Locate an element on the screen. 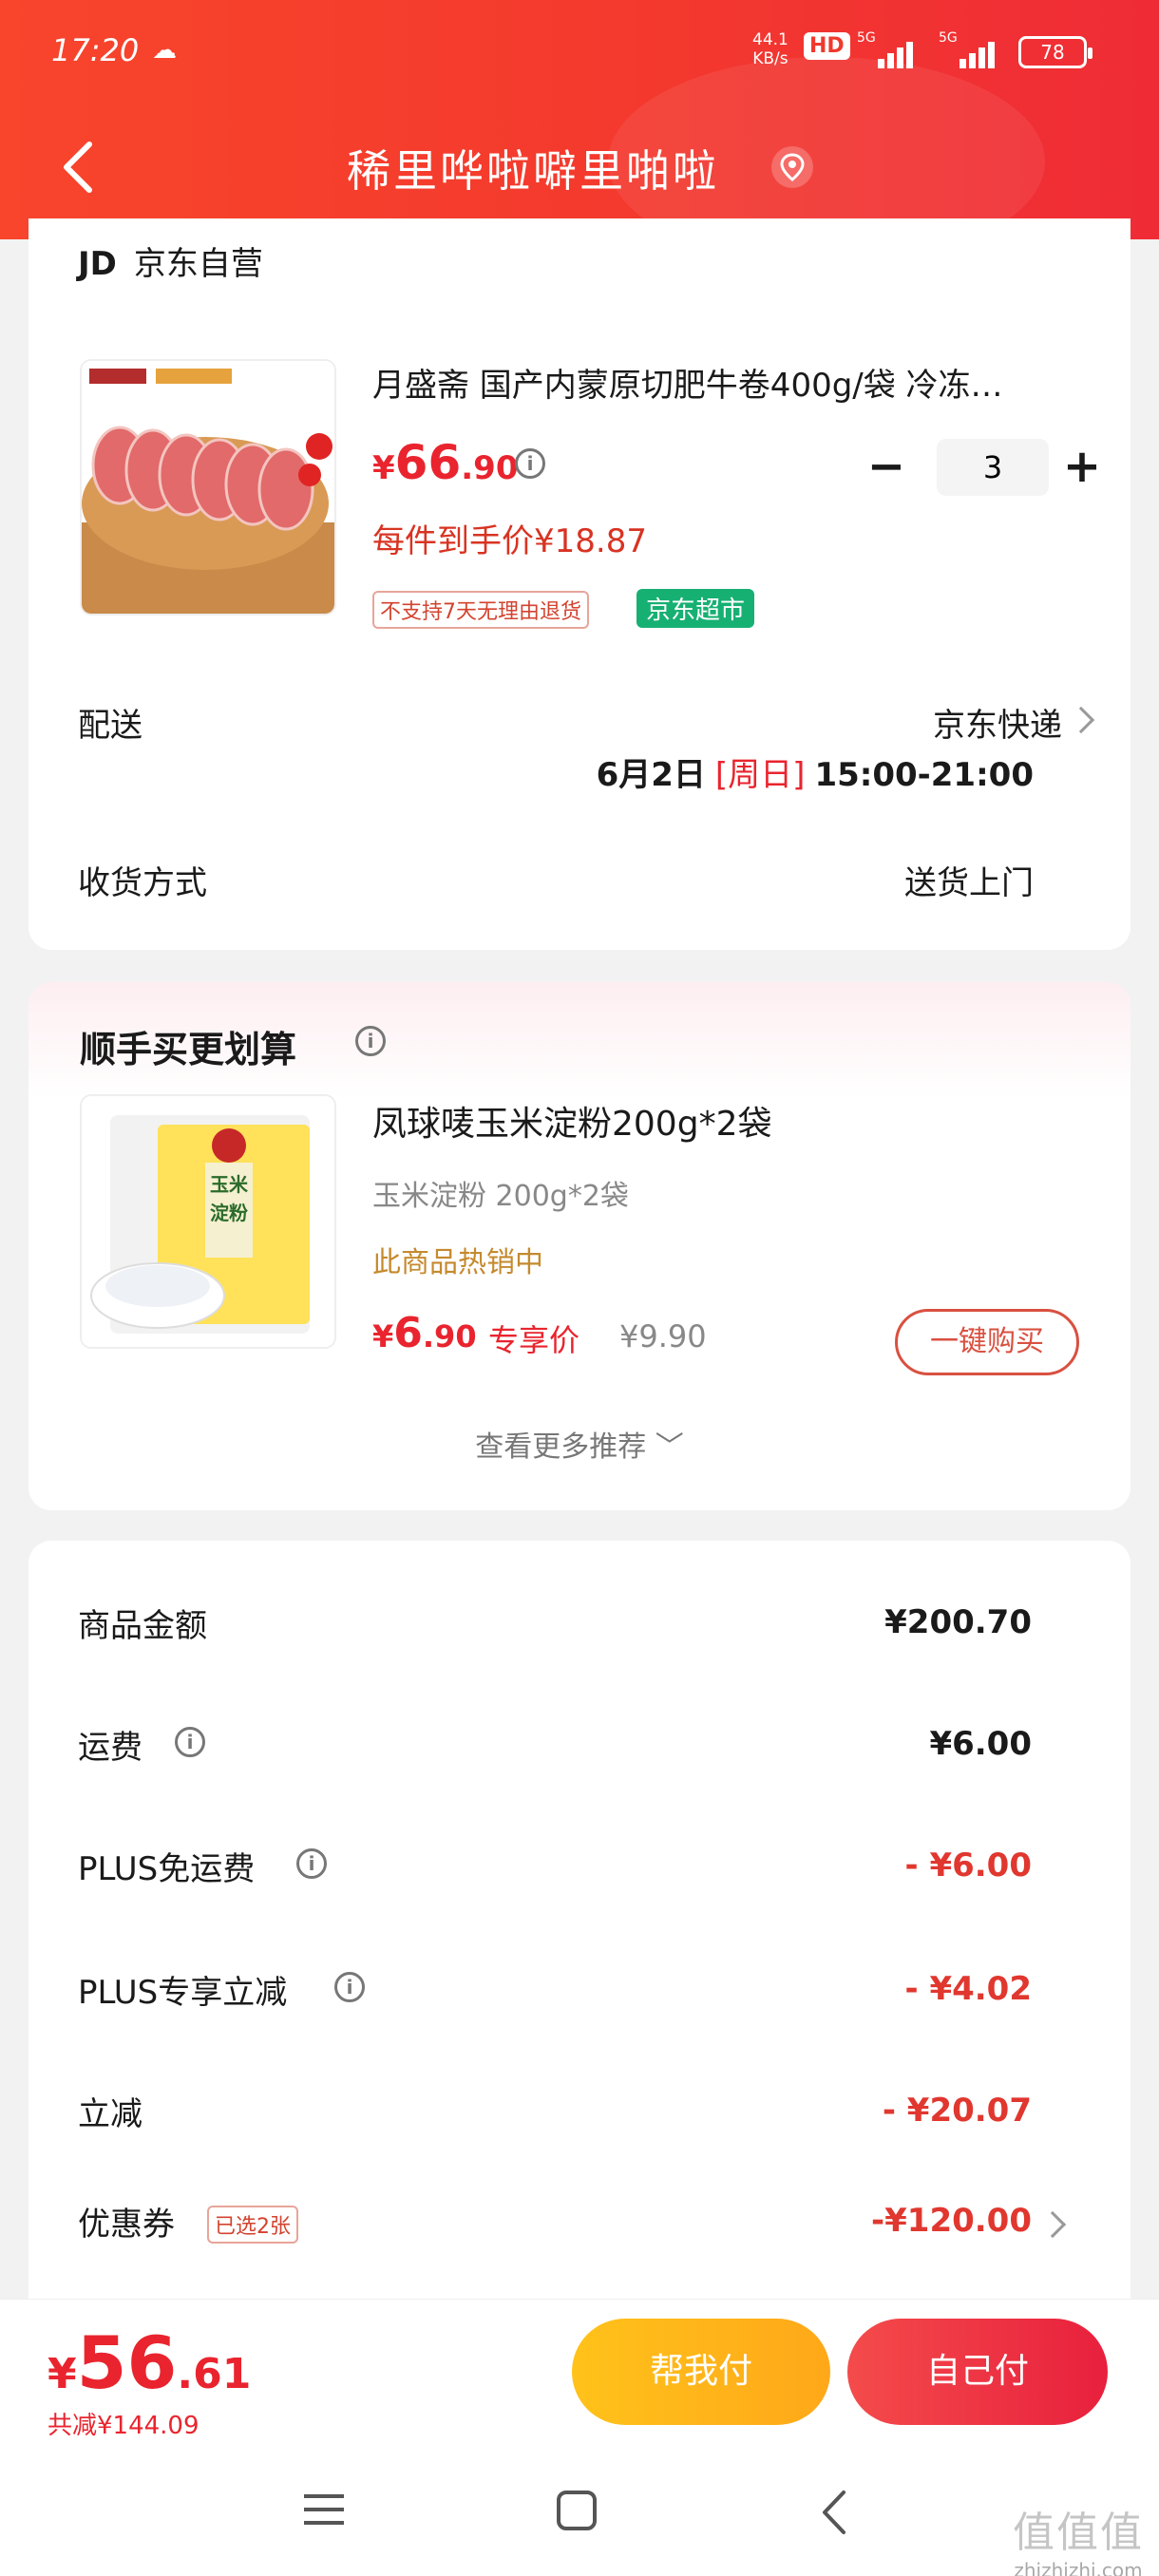  receive-method-label: 收货方式 is located at coordinates (142, 883).